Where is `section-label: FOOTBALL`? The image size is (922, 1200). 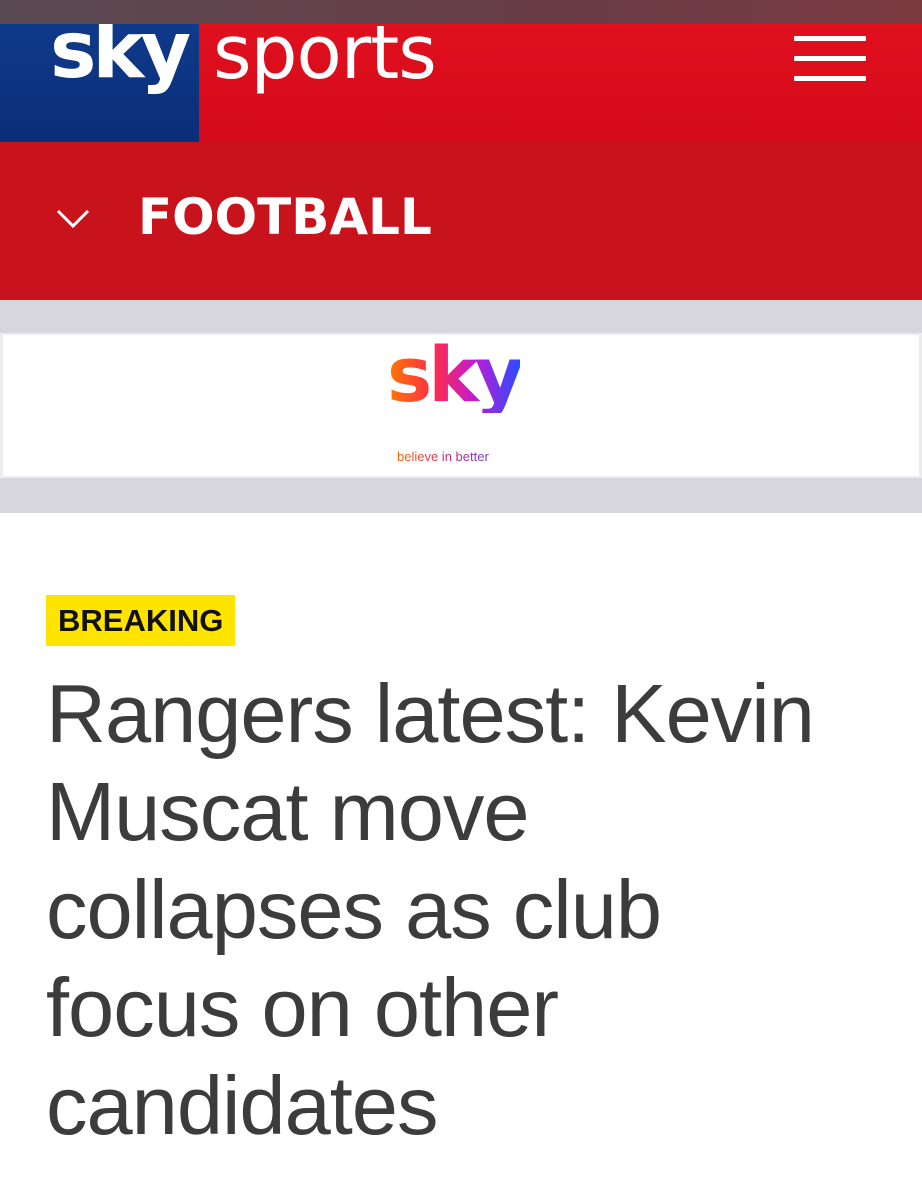
section-label: FOOTBALL is located at coordinates (285, 217).